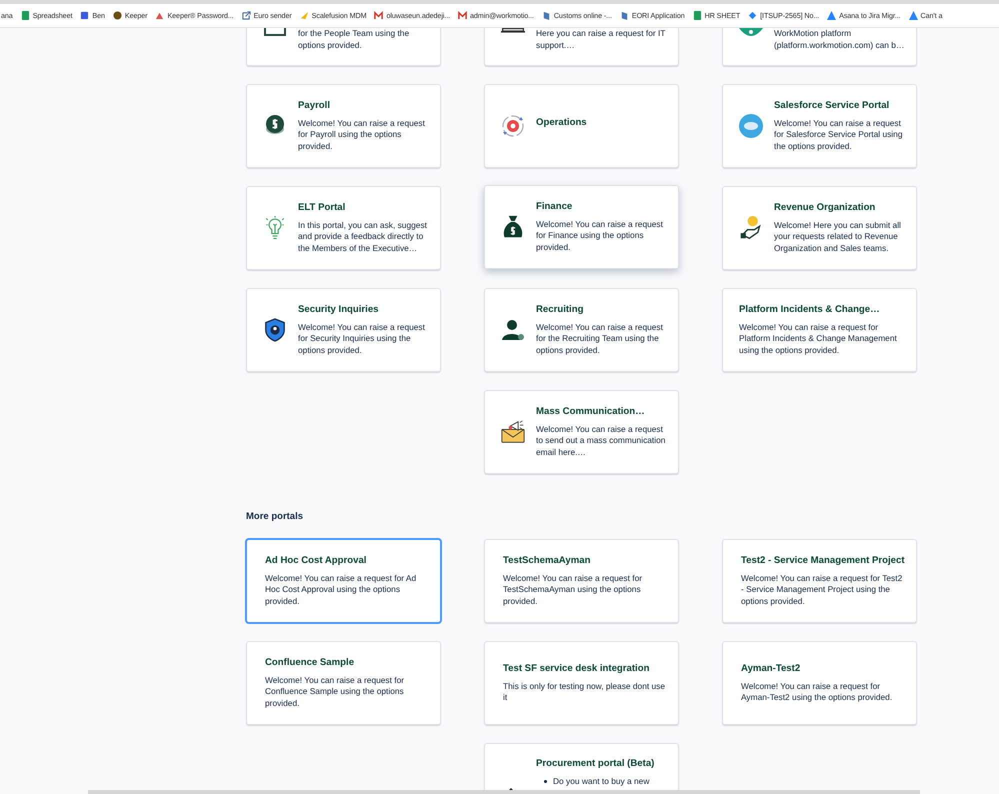 The width and height of the screenshot is (999, 794). I want to click on portal-title: Confluence Sample, so click(310, 662).